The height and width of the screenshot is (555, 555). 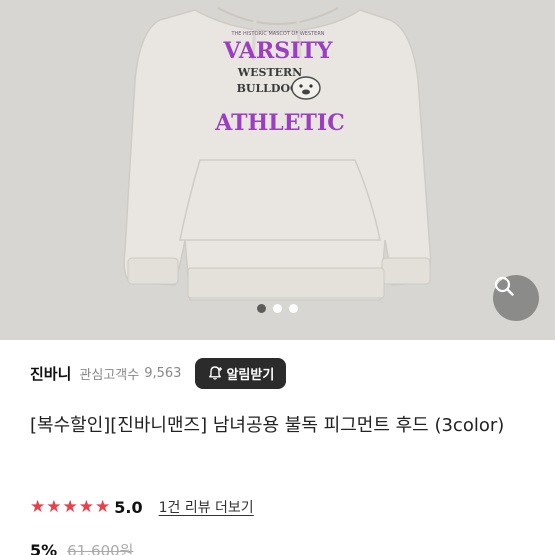 I want to click on seller-row: 진바니 관심고객수 9,563 알림받기, so click(x=282, y=373).